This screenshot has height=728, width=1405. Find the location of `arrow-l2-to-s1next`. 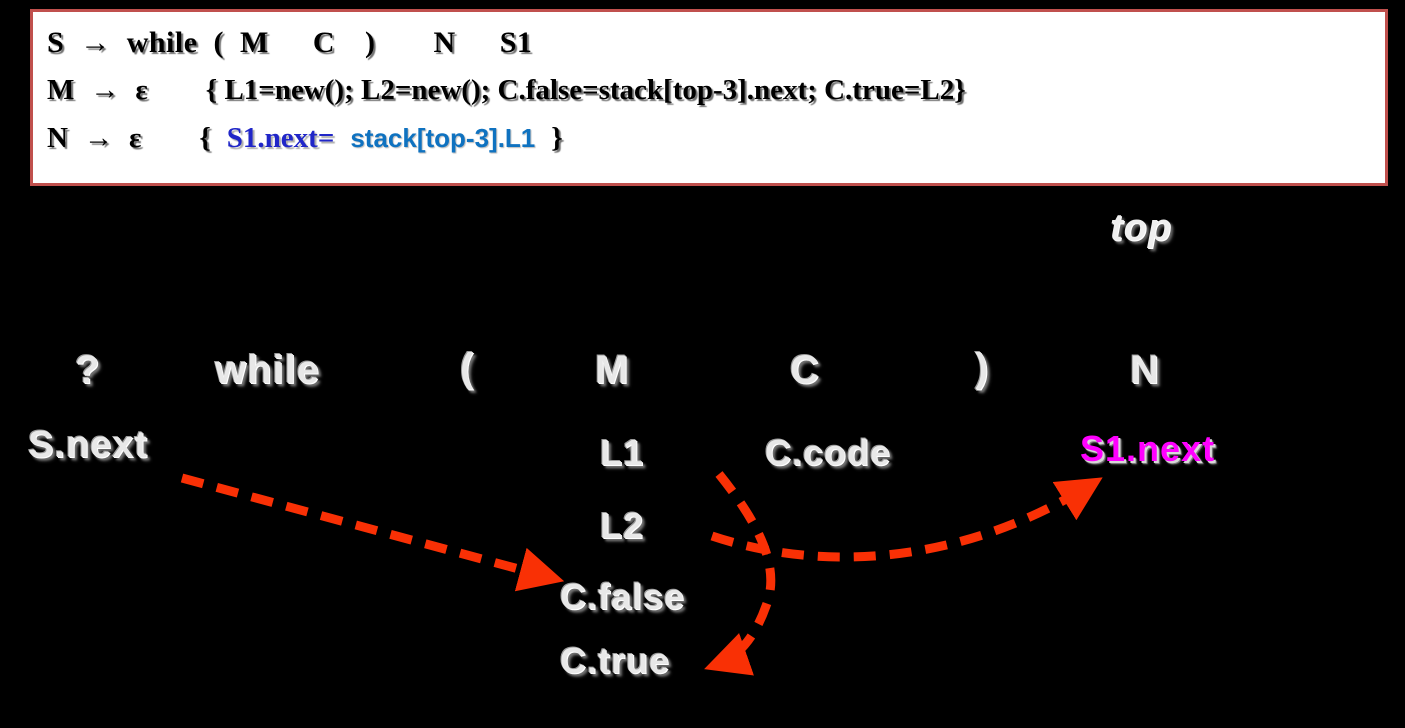

arrow-l2-to-s1next is located at coordinates (906, 519).